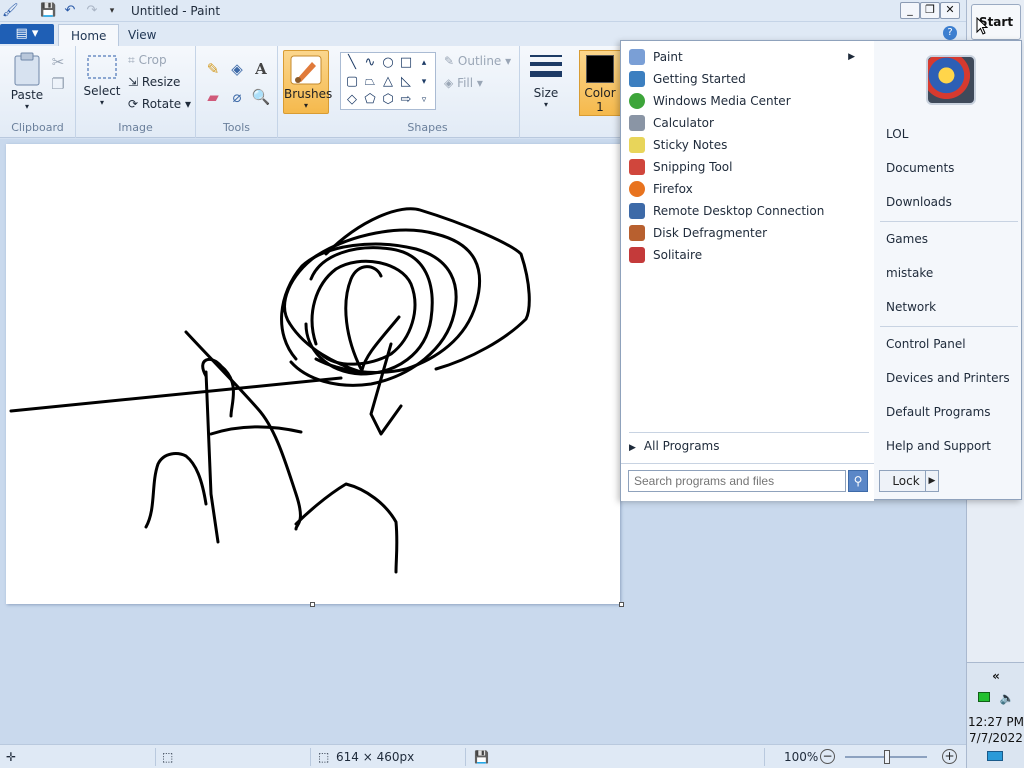 This screenshot has height=768, width=1024. Describe the element at coordinates (919, 202) in the screenshot. I see `link-downloads: Downloads` at that location.